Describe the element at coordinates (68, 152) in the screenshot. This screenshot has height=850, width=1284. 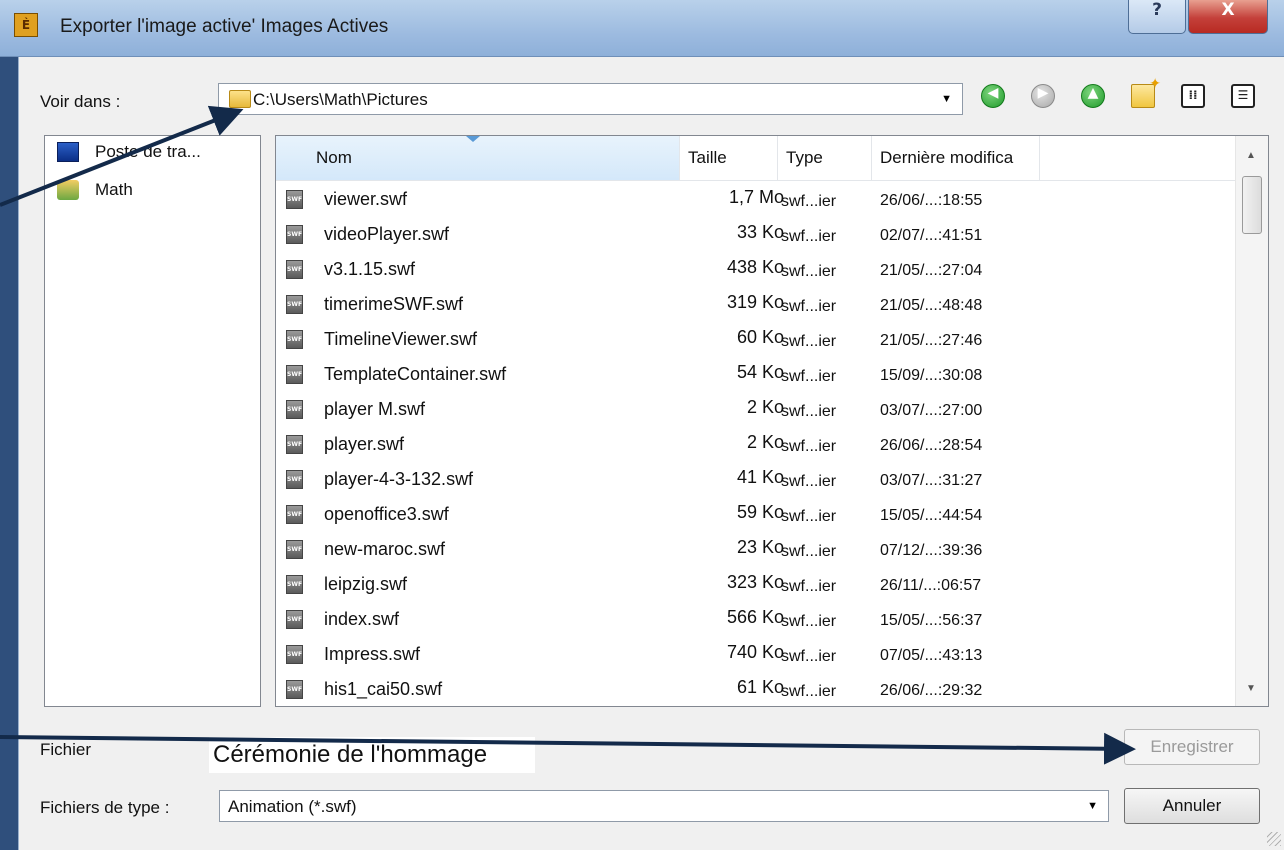
I see `computer-icon` at that location.